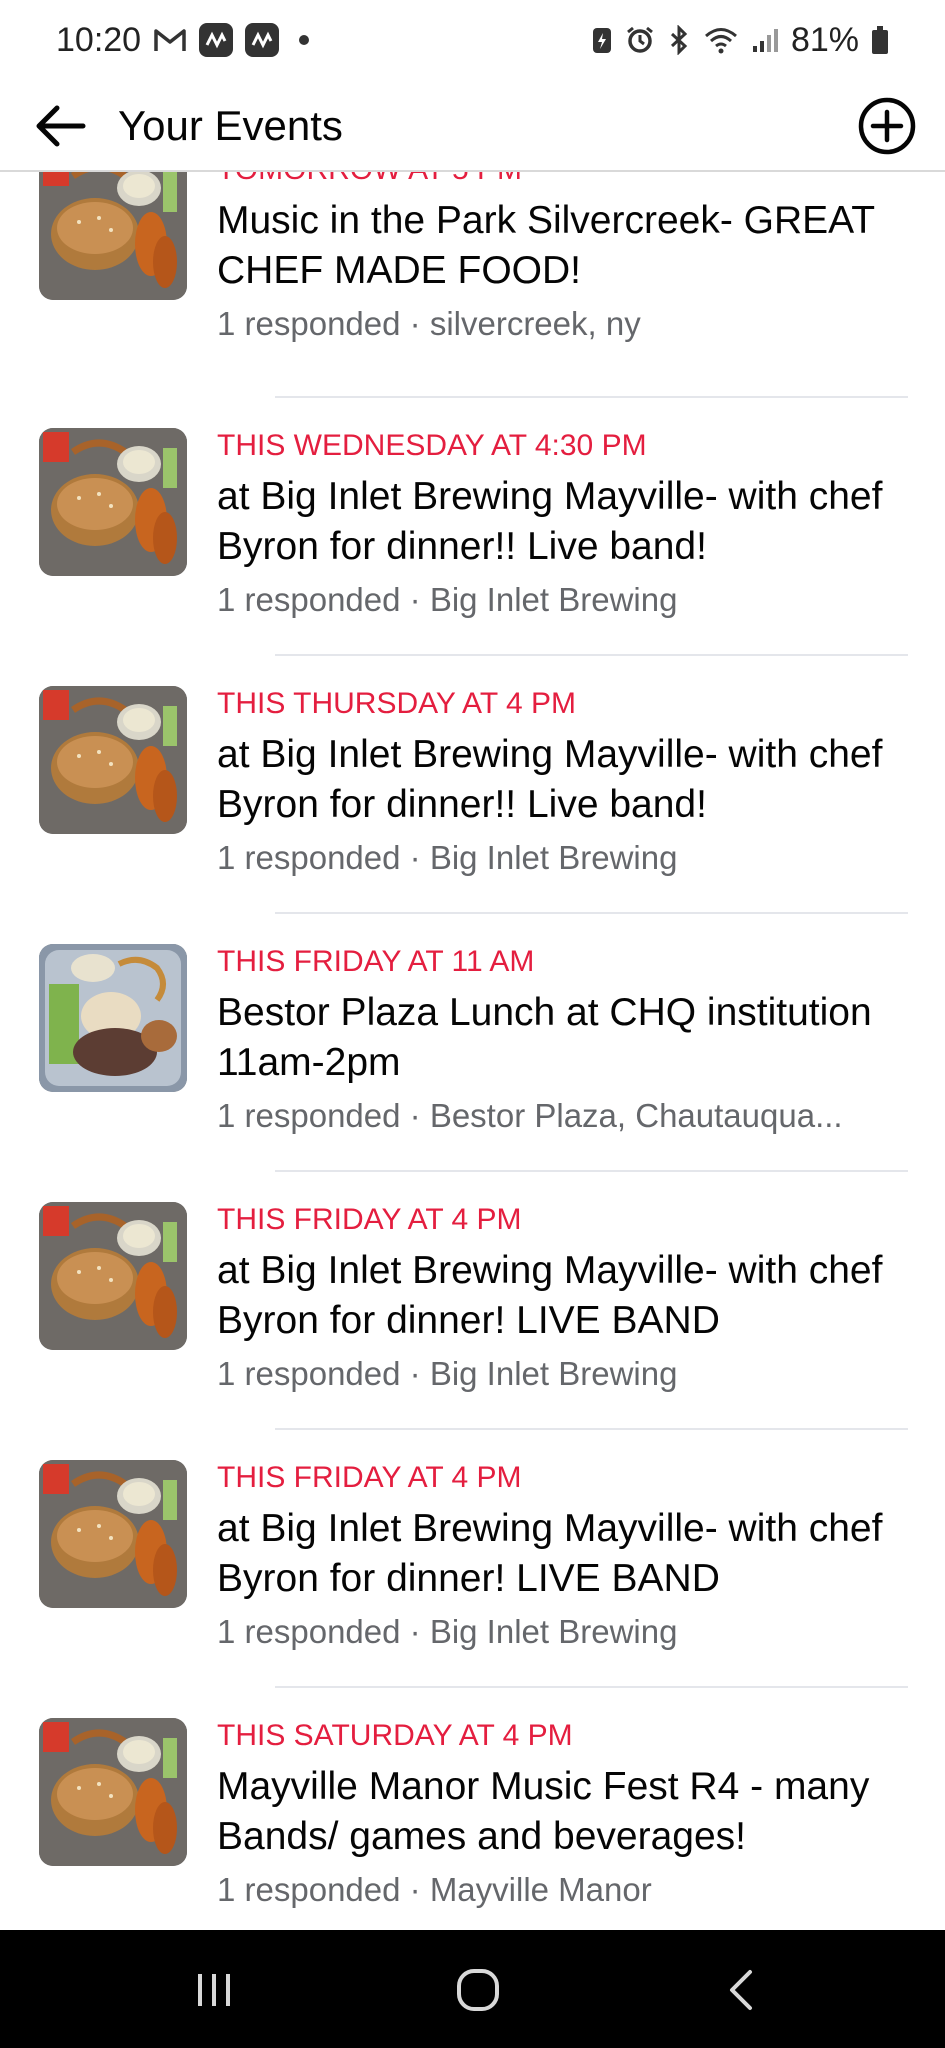 The image size is (945, 2048). What do you see at coordinates (640, 40) in the screenshot?
I see `alarm-icon` at bounding box center [640, 40].